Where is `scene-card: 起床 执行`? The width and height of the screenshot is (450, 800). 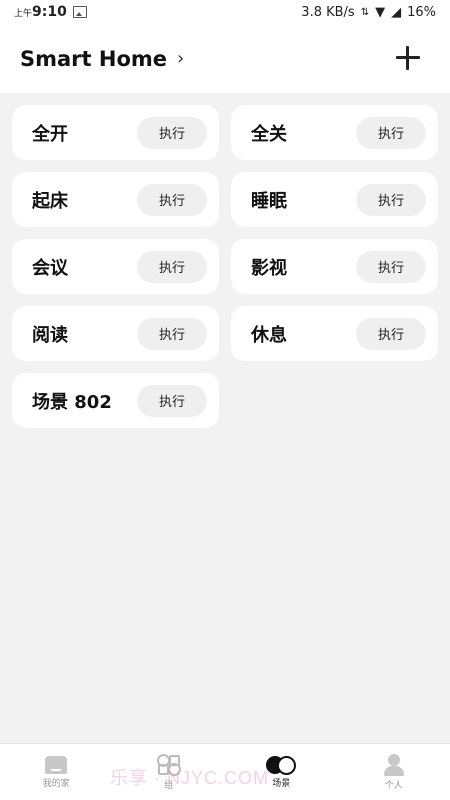
scene-card: 起床 执行 is located at coordinates (115, 199).